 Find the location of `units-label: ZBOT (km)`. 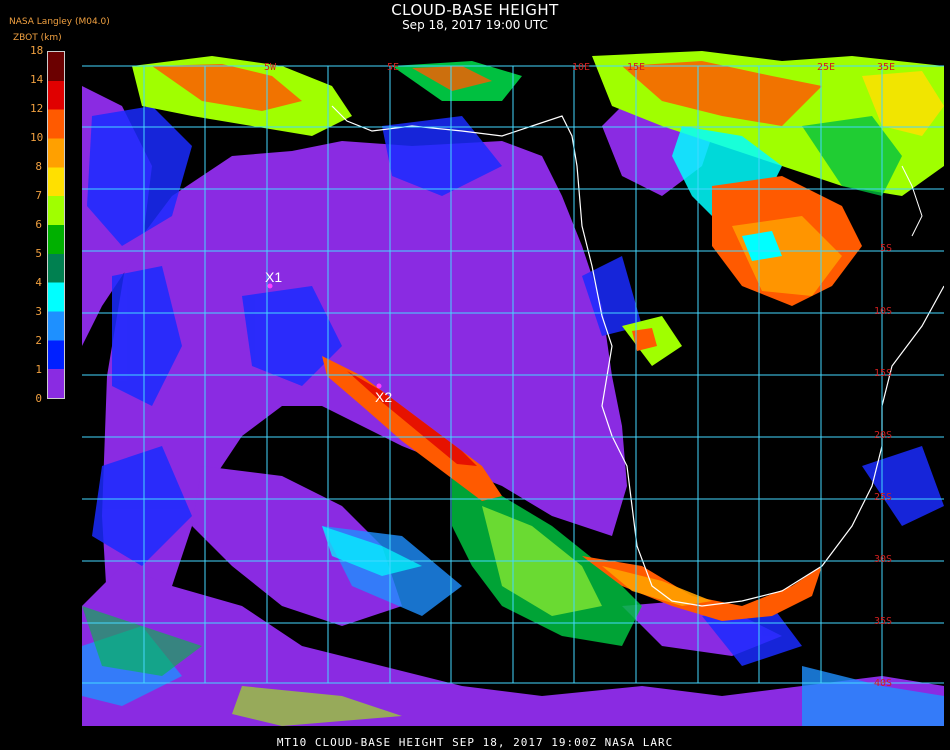

units-label: ZBOT (km) is located at coordinates (37, 38).